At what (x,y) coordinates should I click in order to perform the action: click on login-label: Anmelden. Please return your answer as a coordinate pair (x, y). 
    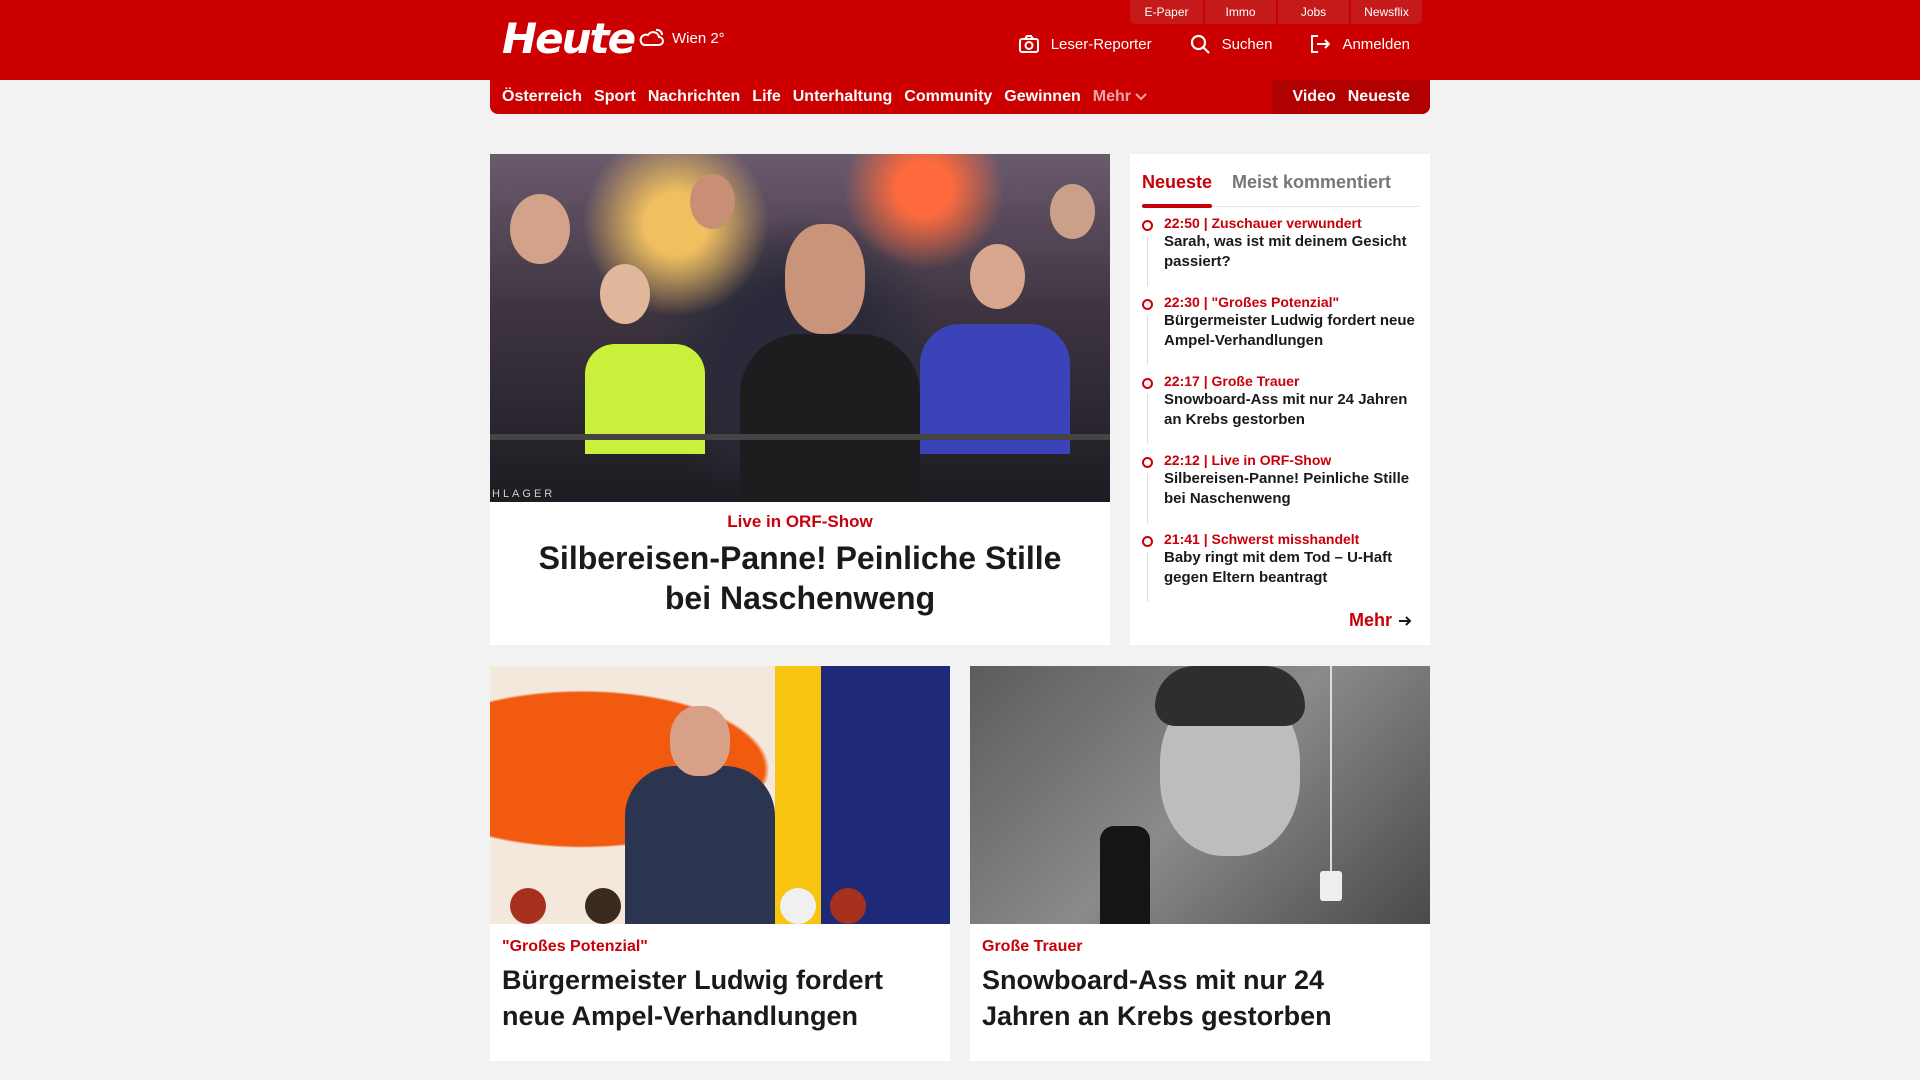
    Looking at the image, I should click on (1376, 44).